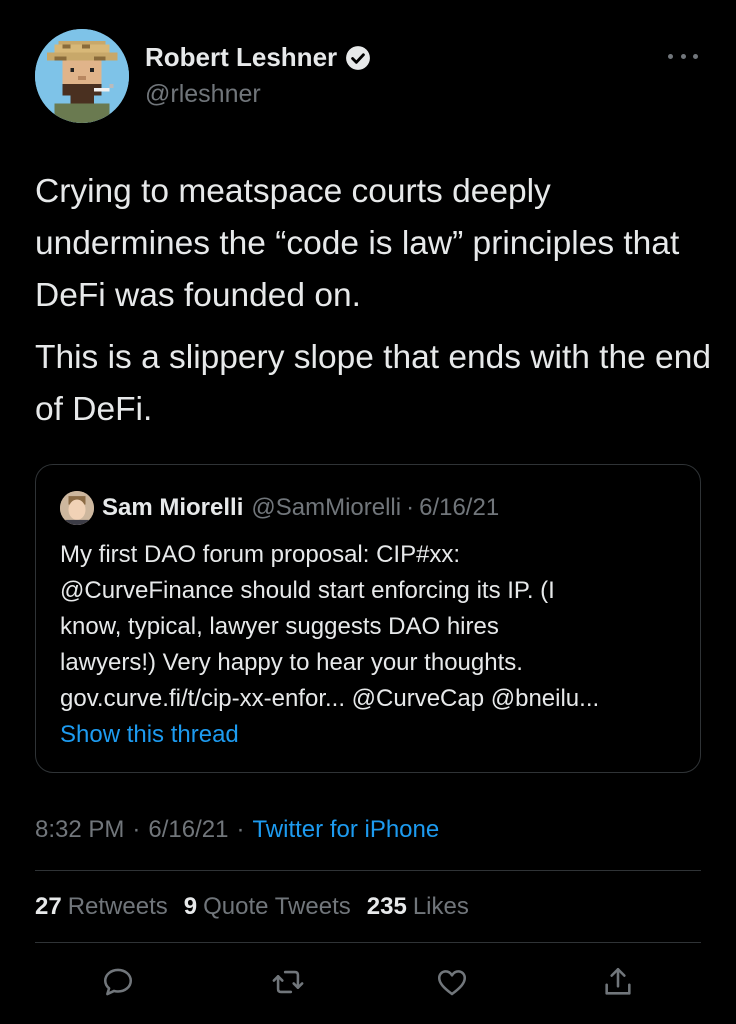 The width and height of the screenshot is (736, 1024). I want to click on retweet-icon, so click(288, 982).